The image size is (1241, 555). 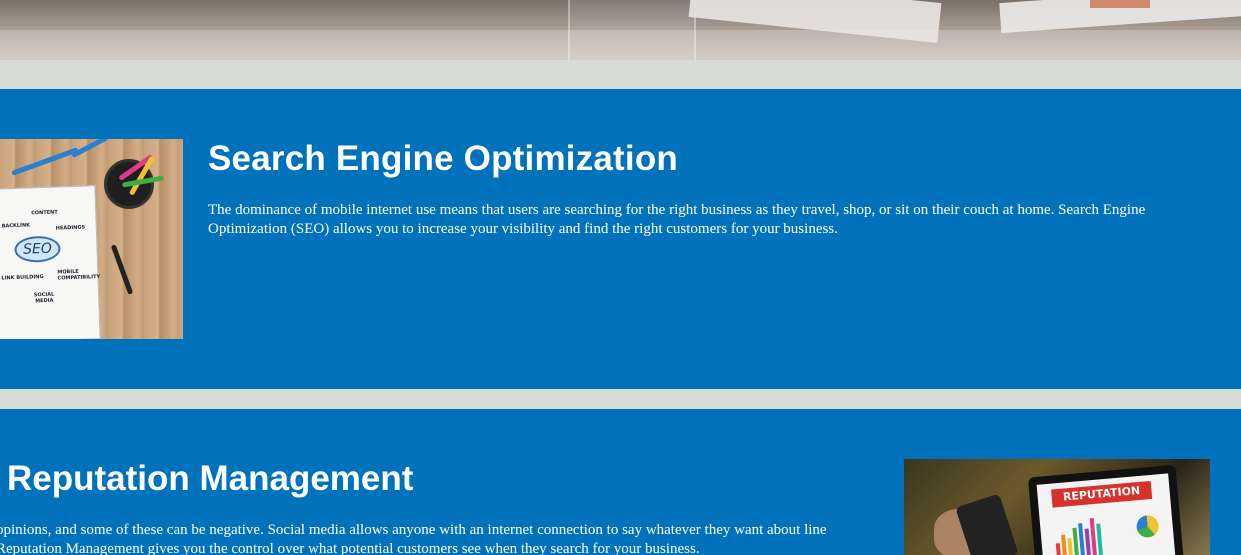 I want to click on seo-image-word-backlink: BACKLINK, so click(x=16, y=226).